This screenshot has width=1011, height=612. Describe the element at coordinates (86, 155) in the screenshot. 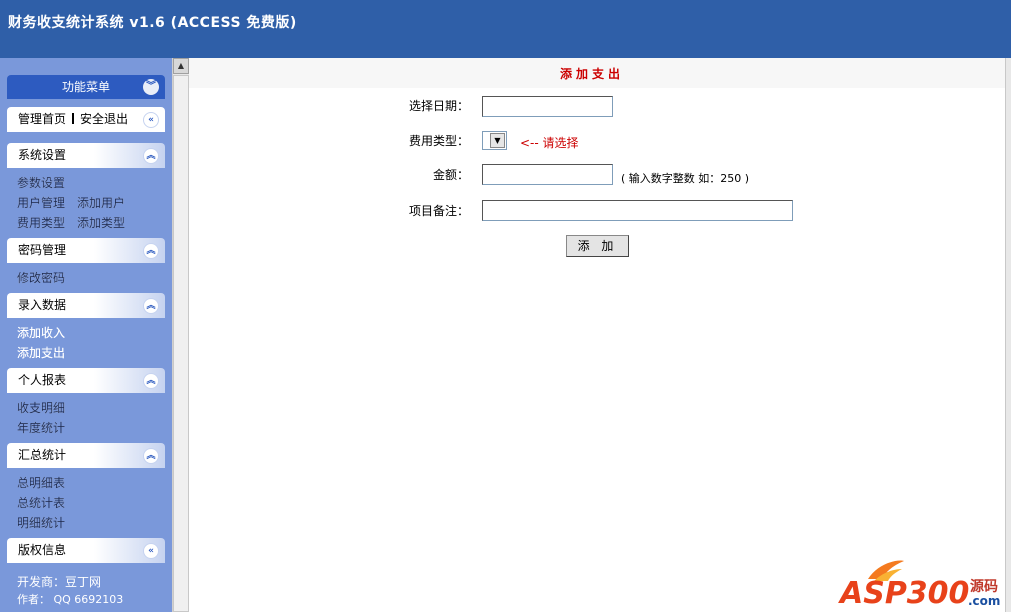

I see `section-system-settings: 系统设置 ︽` at that location.